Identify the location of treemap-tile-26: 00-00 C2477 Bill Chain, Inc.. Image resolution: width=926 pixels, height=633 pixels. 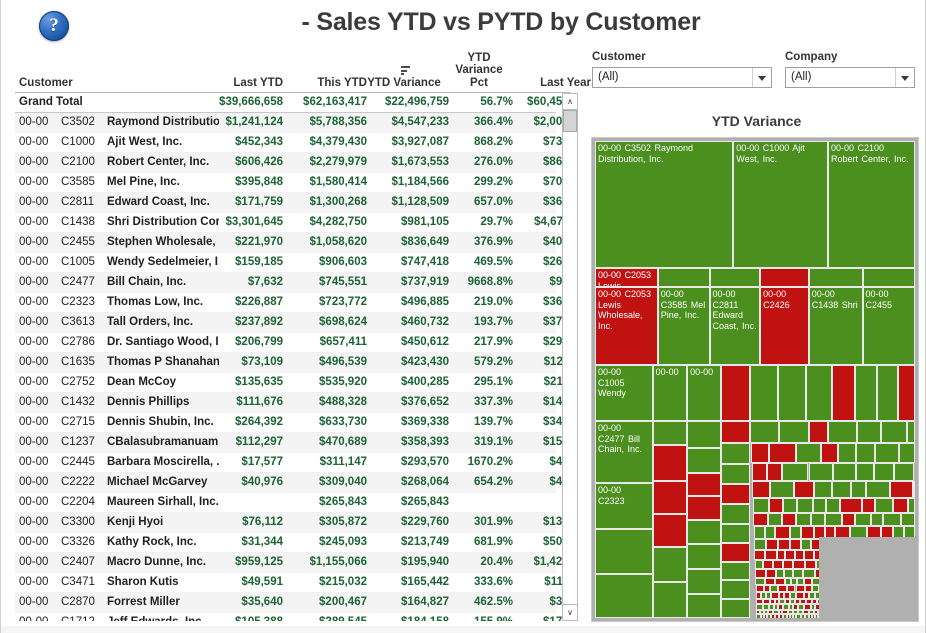
(624, 452).